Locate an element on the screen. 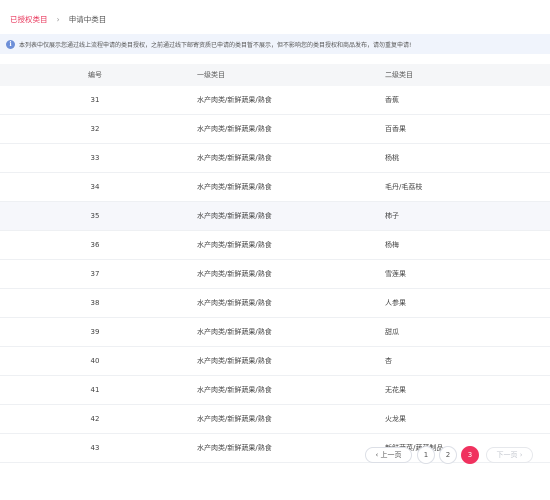  breadcrumb: 已授权类目 › 申请中类目 is located at coordinates (58, 19).